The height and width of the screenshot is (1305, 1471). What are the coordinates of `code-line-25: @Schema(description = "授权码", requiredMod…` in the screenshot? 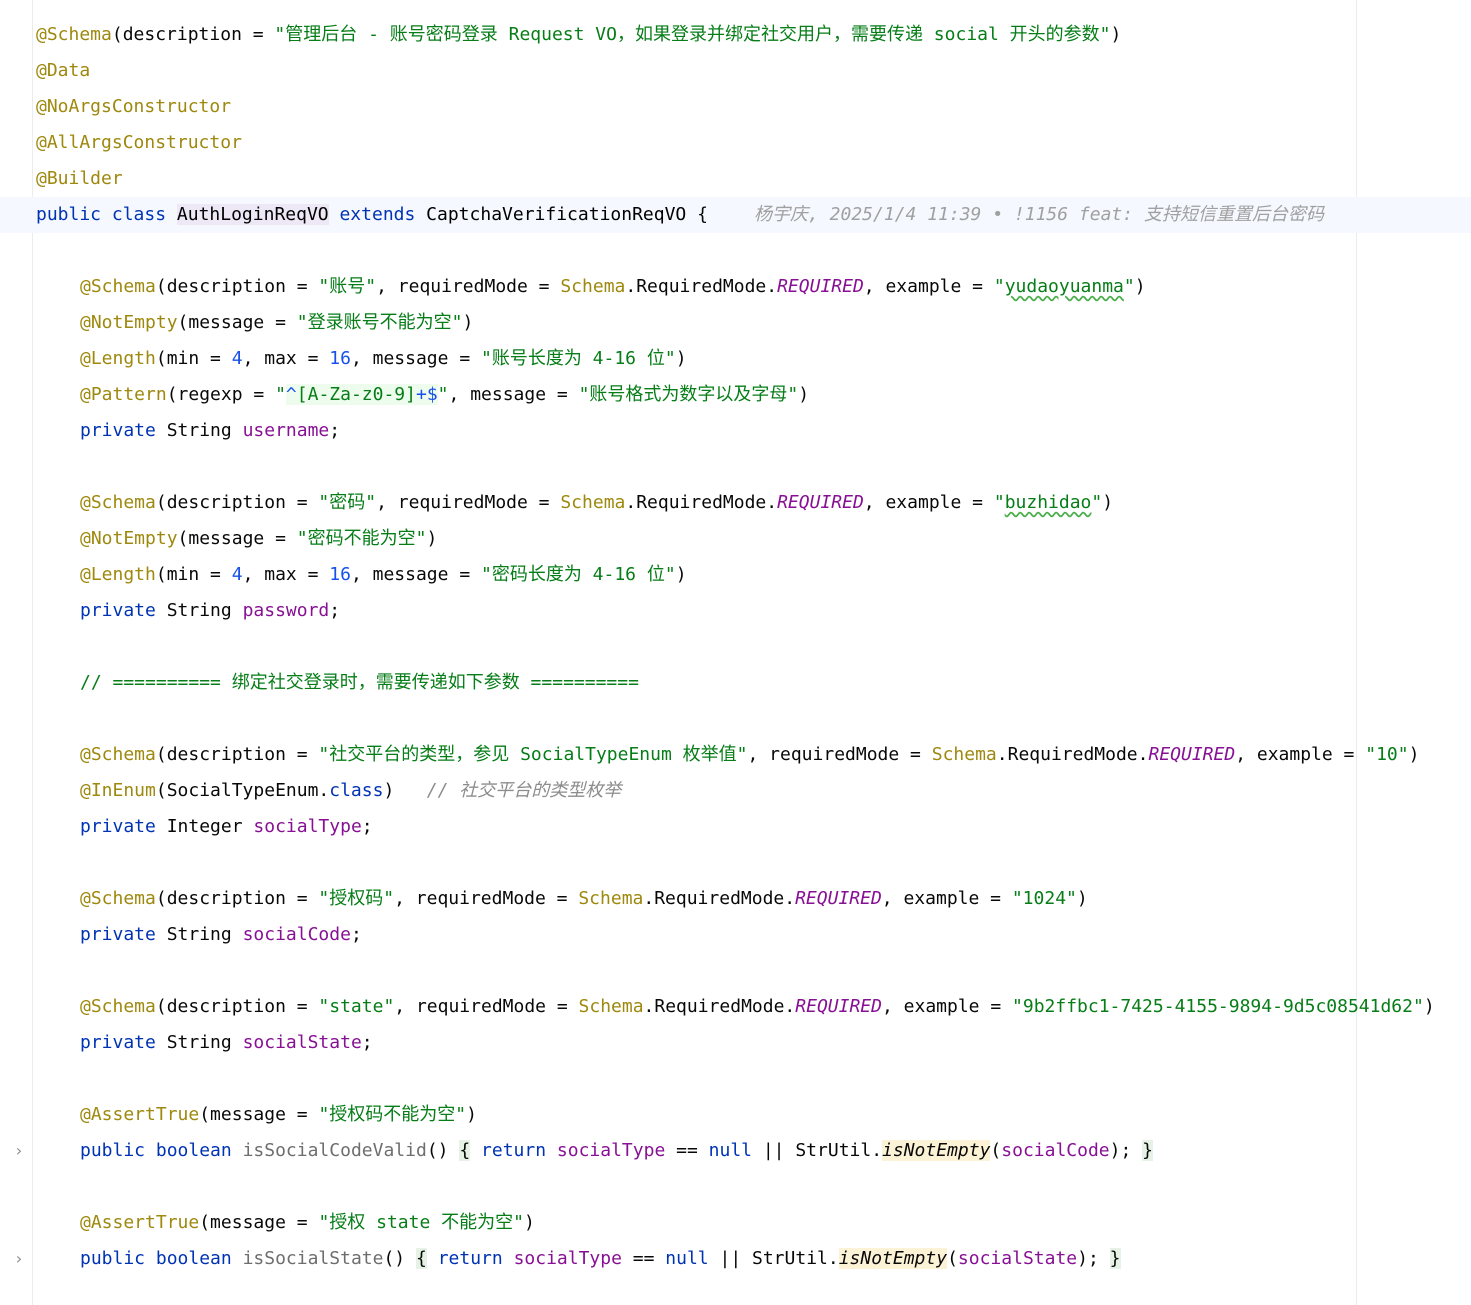 It's located at (735, 899).